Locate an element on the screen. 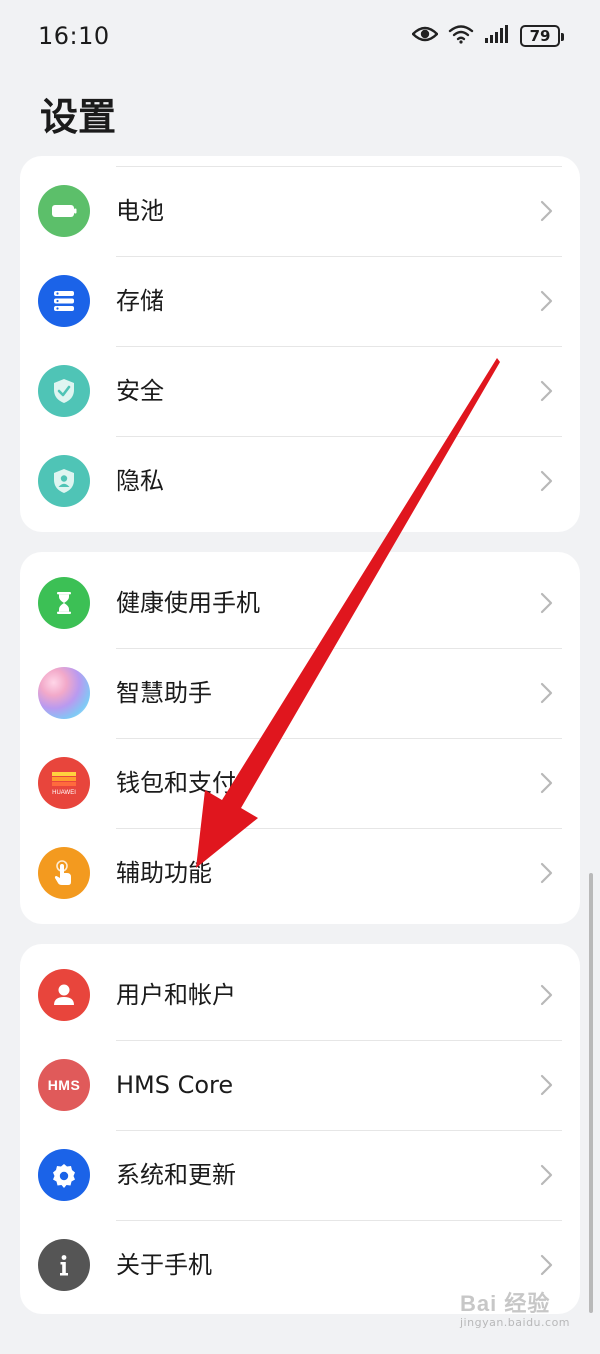 This screenshot has height=1354, width=600. user-icon is located at coordinates (64, 995).